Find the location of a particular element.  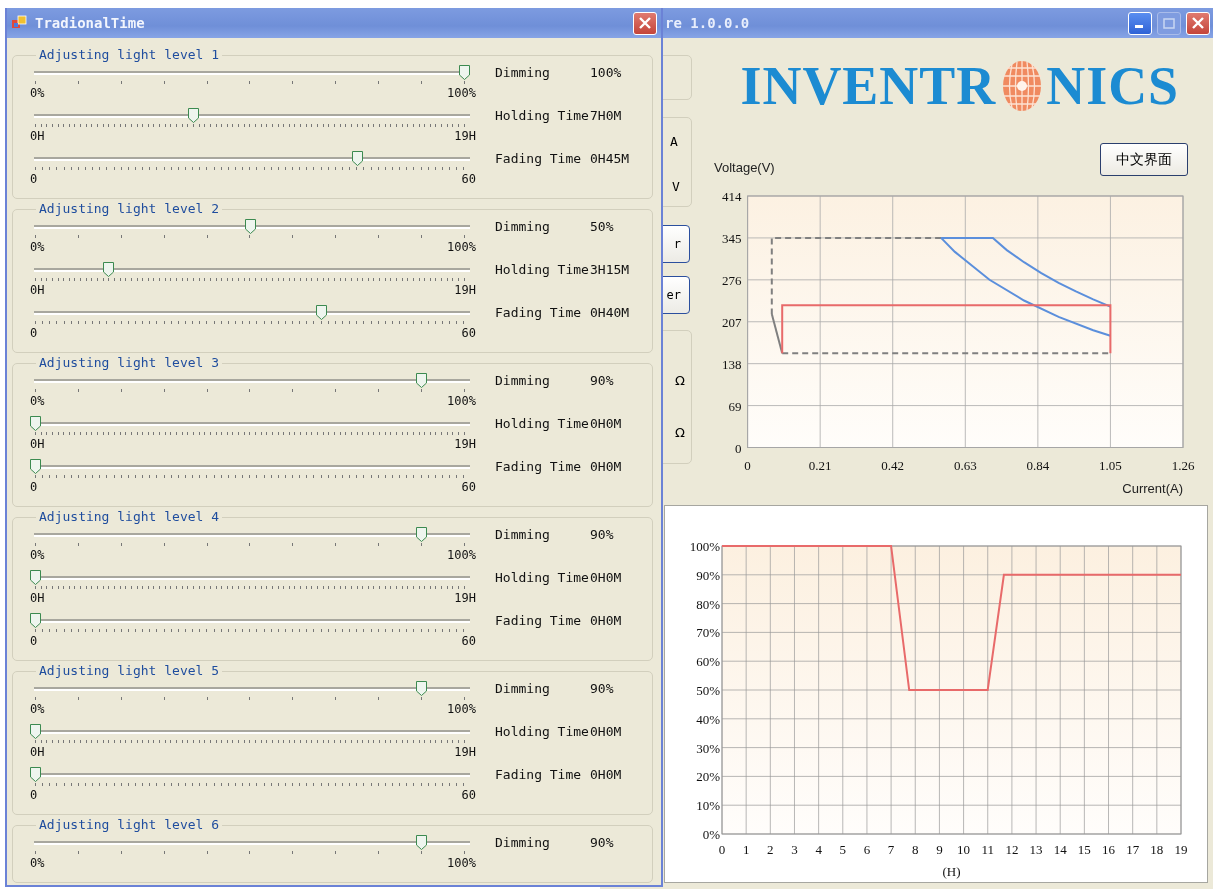

tick-label: 1.05 is located at coordinates (1110, 465).